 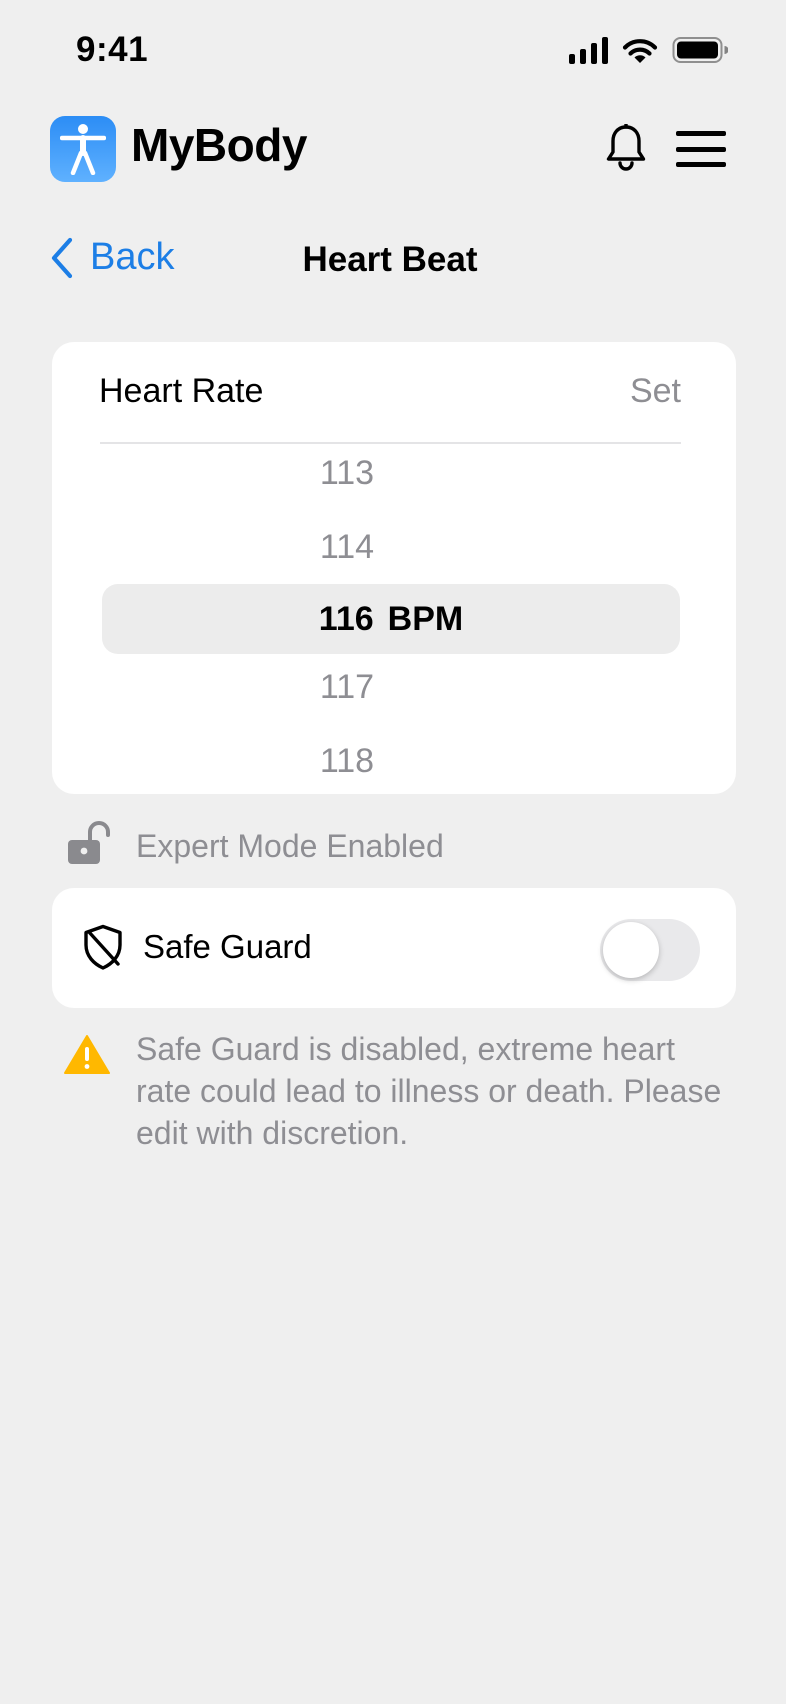 I want to click on hamburger-menu-icon, so click(x=701, y=149).